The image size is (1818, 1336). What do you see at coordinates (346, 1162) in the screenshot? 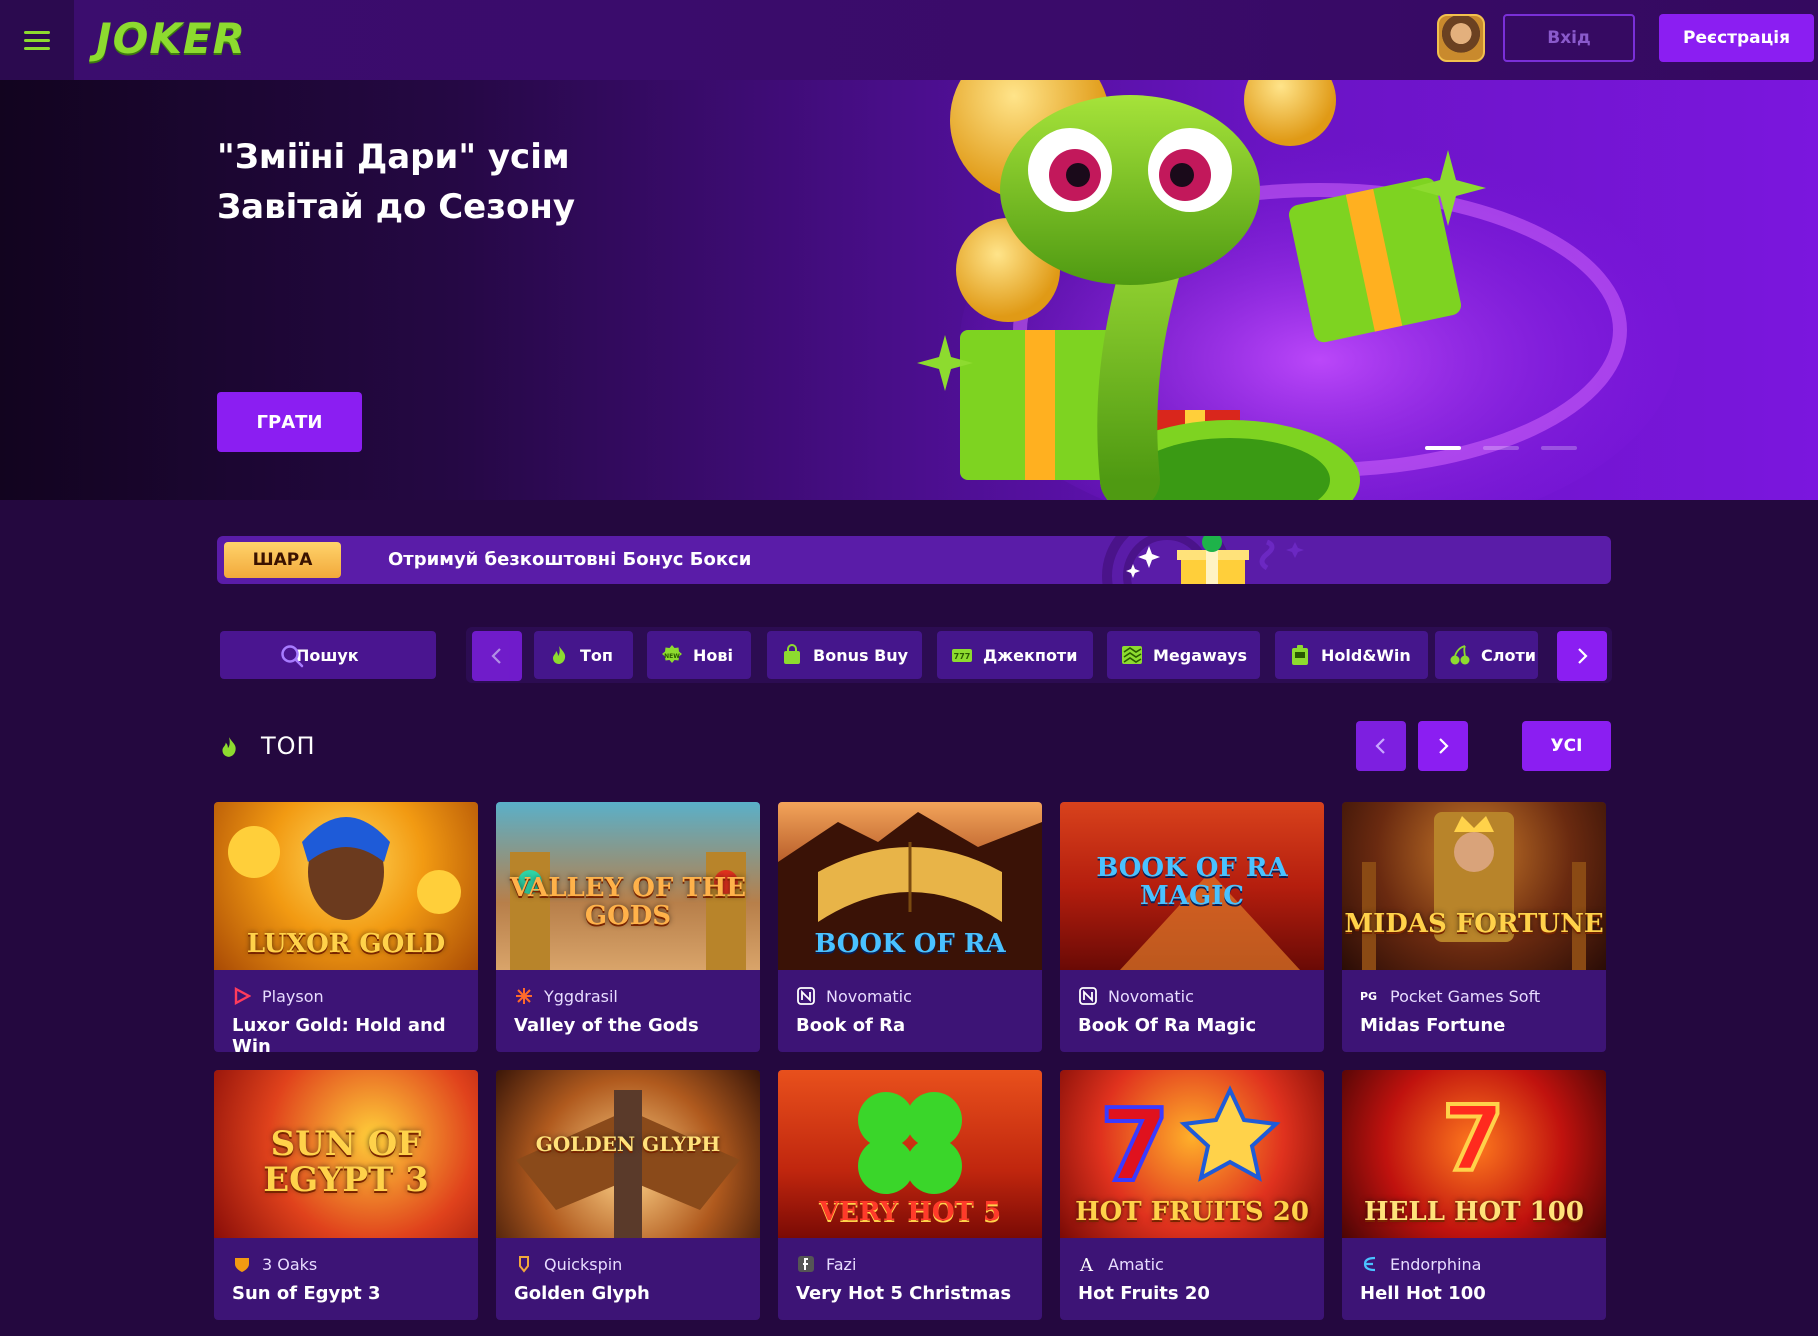
I see `game-art-title: SUN OF EGYPT 3` at bounding box center [346, 1162].